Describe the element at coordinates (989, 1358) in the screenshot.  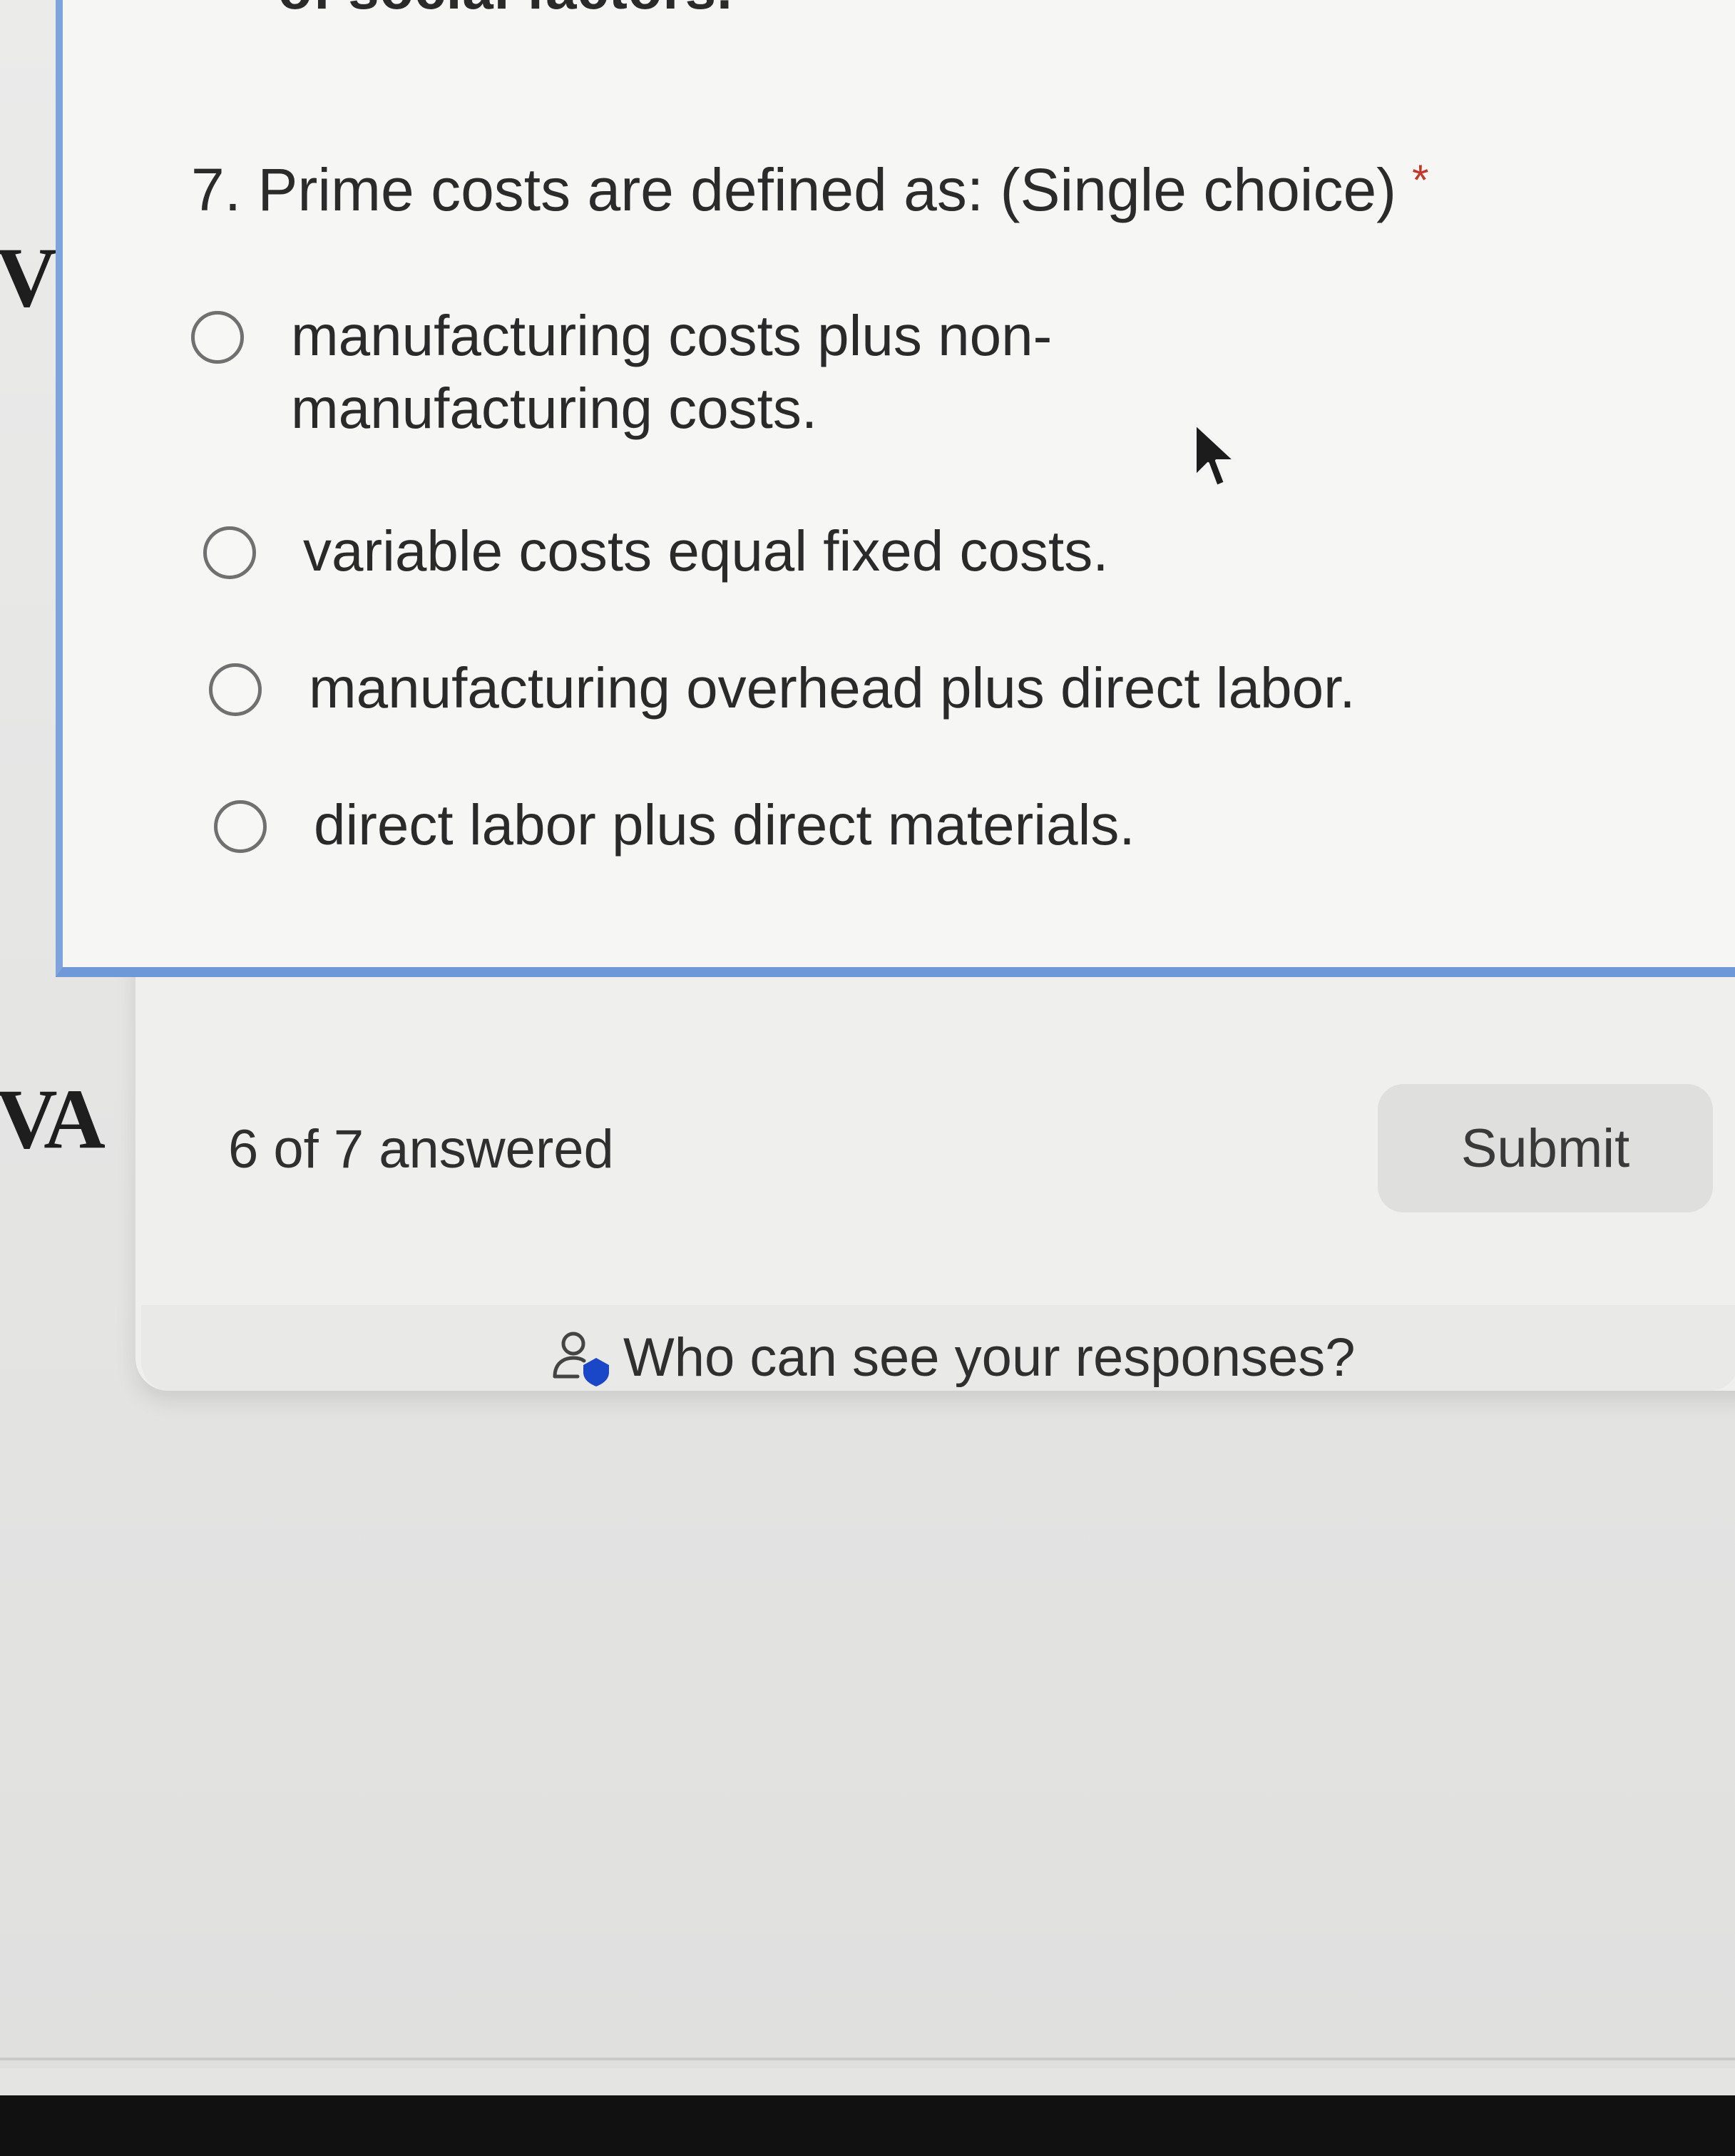
I see `privacy-link-text: Who can see your responses?` at that location.